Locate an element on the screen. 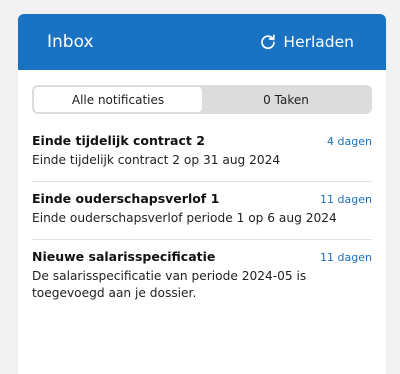 The height and width of the screenshot is (374, 400). tab-tasks: 0 Taken is located at coordinates (286, 99).